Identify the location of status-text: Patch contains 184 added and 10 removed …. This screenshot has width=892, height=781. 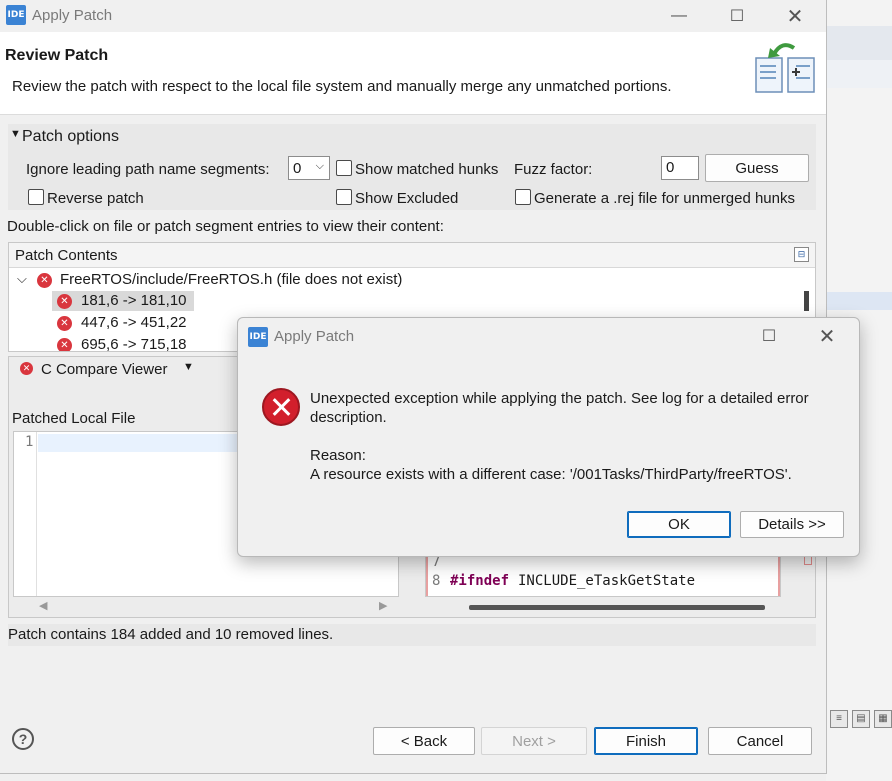
(171, 634).